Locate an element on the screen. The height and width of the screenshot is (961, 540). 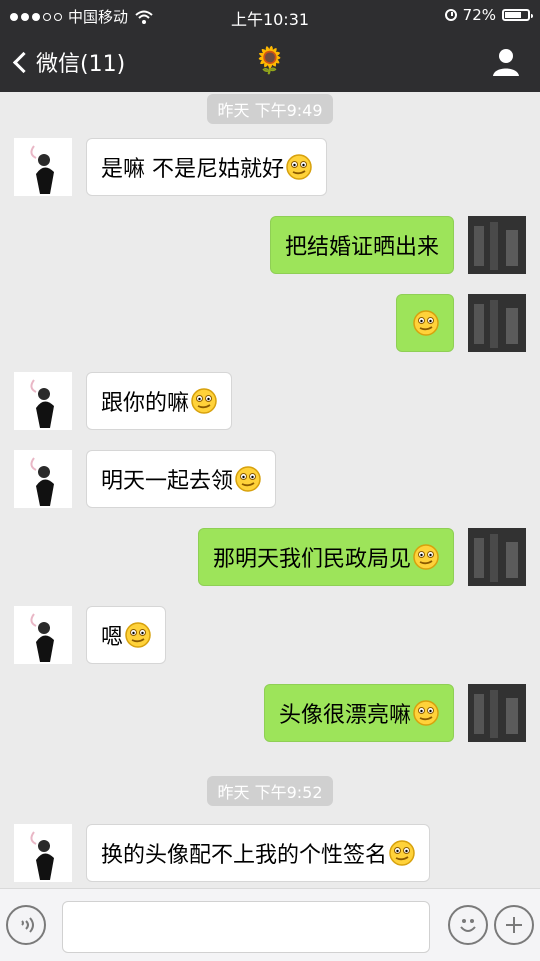
voice-button is located at coordinates (26, 925).